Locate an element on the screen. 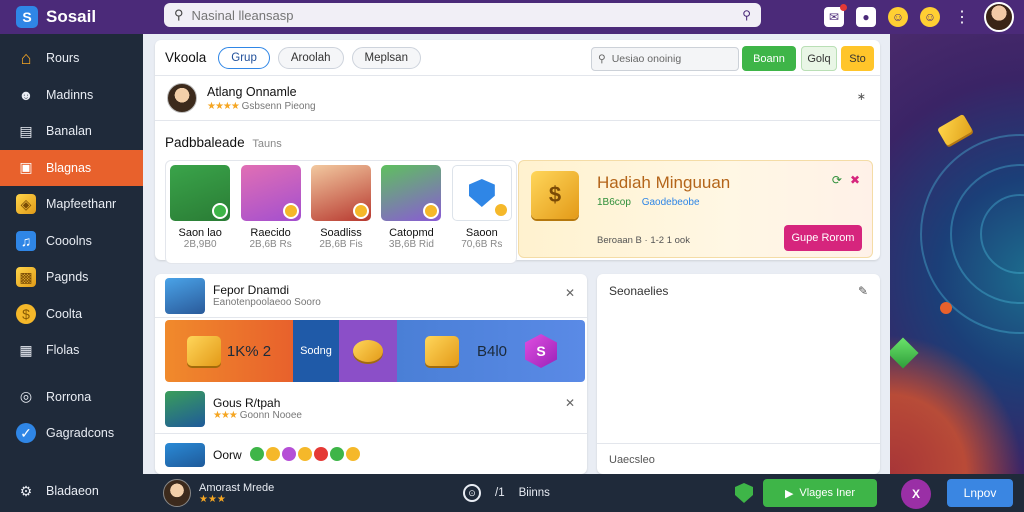 The width and height of the screenshot is (1024, 512). sidebar-item-cooolns: ♫ Cooolns is located at coordinates (71, 241).